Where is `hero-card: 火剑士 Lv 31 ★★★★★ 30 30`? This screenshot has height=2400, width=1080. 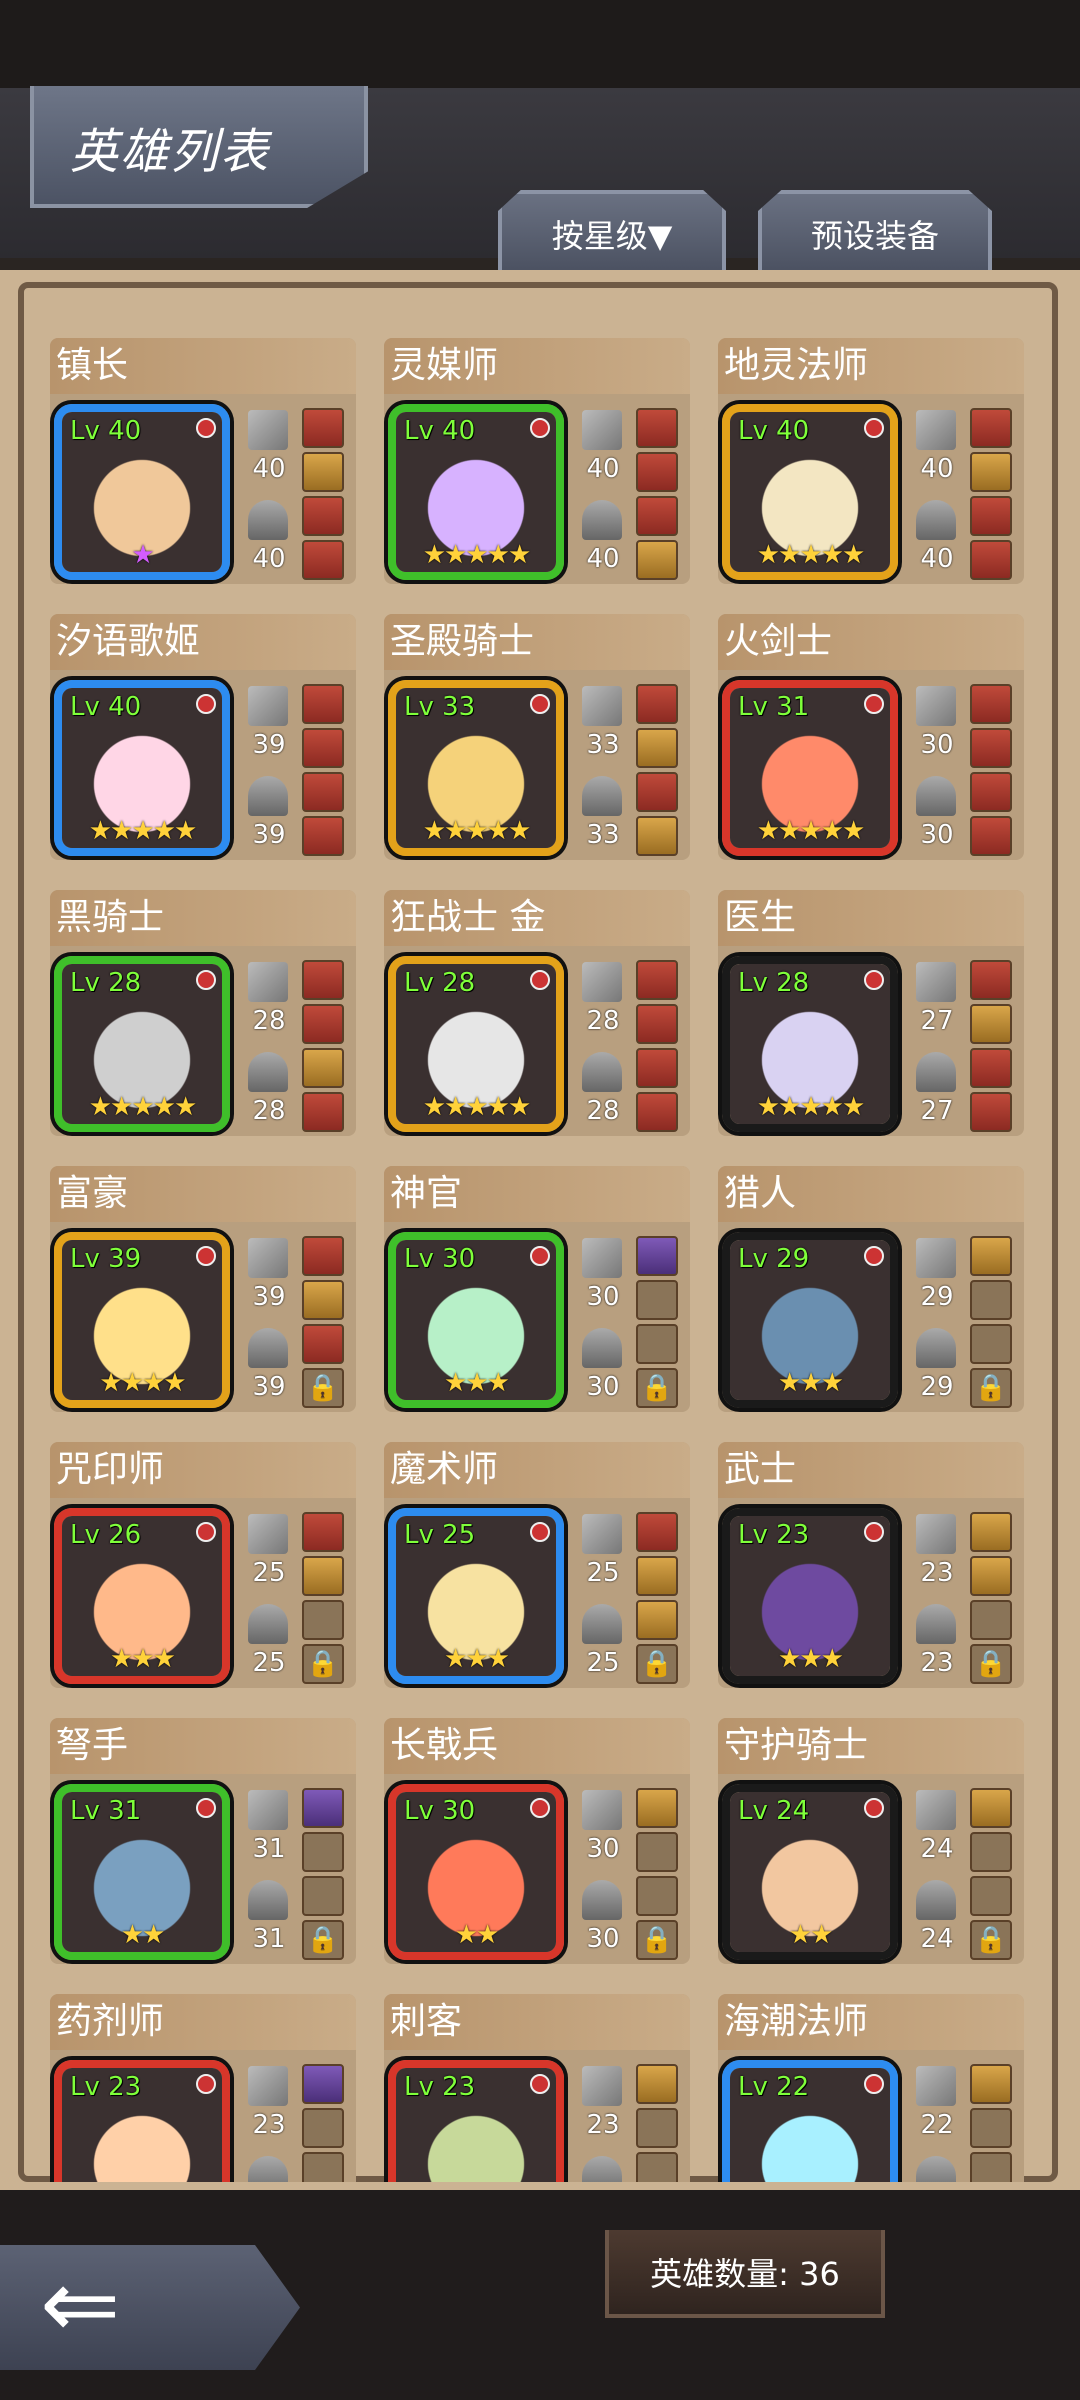
hero-card: 火剑士 Lv 31 ★★★★★ 30 30 is located at coordinates (871, 737).